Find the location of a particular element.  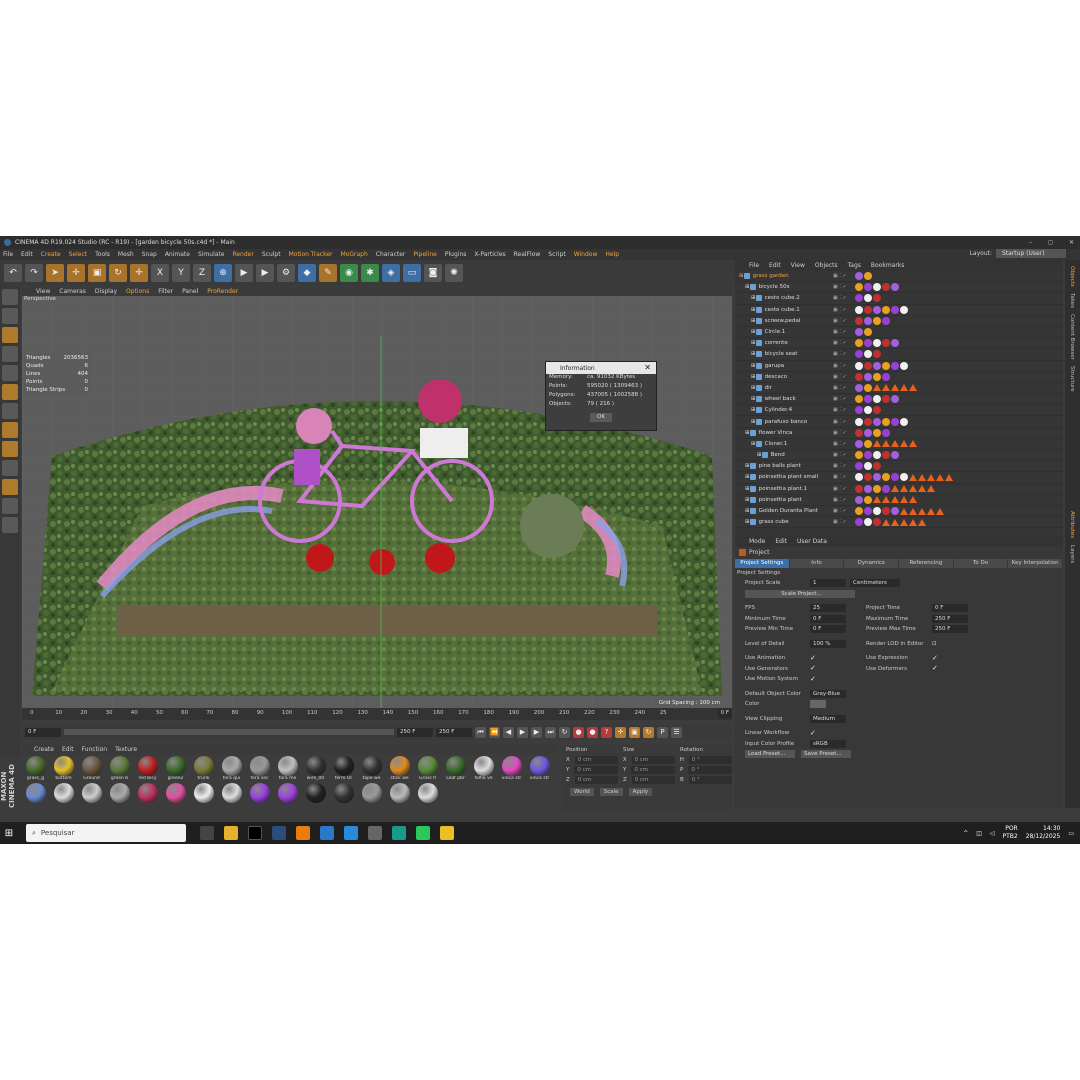

move-tool-icon: ✛ is located at coordinates (76, 273).